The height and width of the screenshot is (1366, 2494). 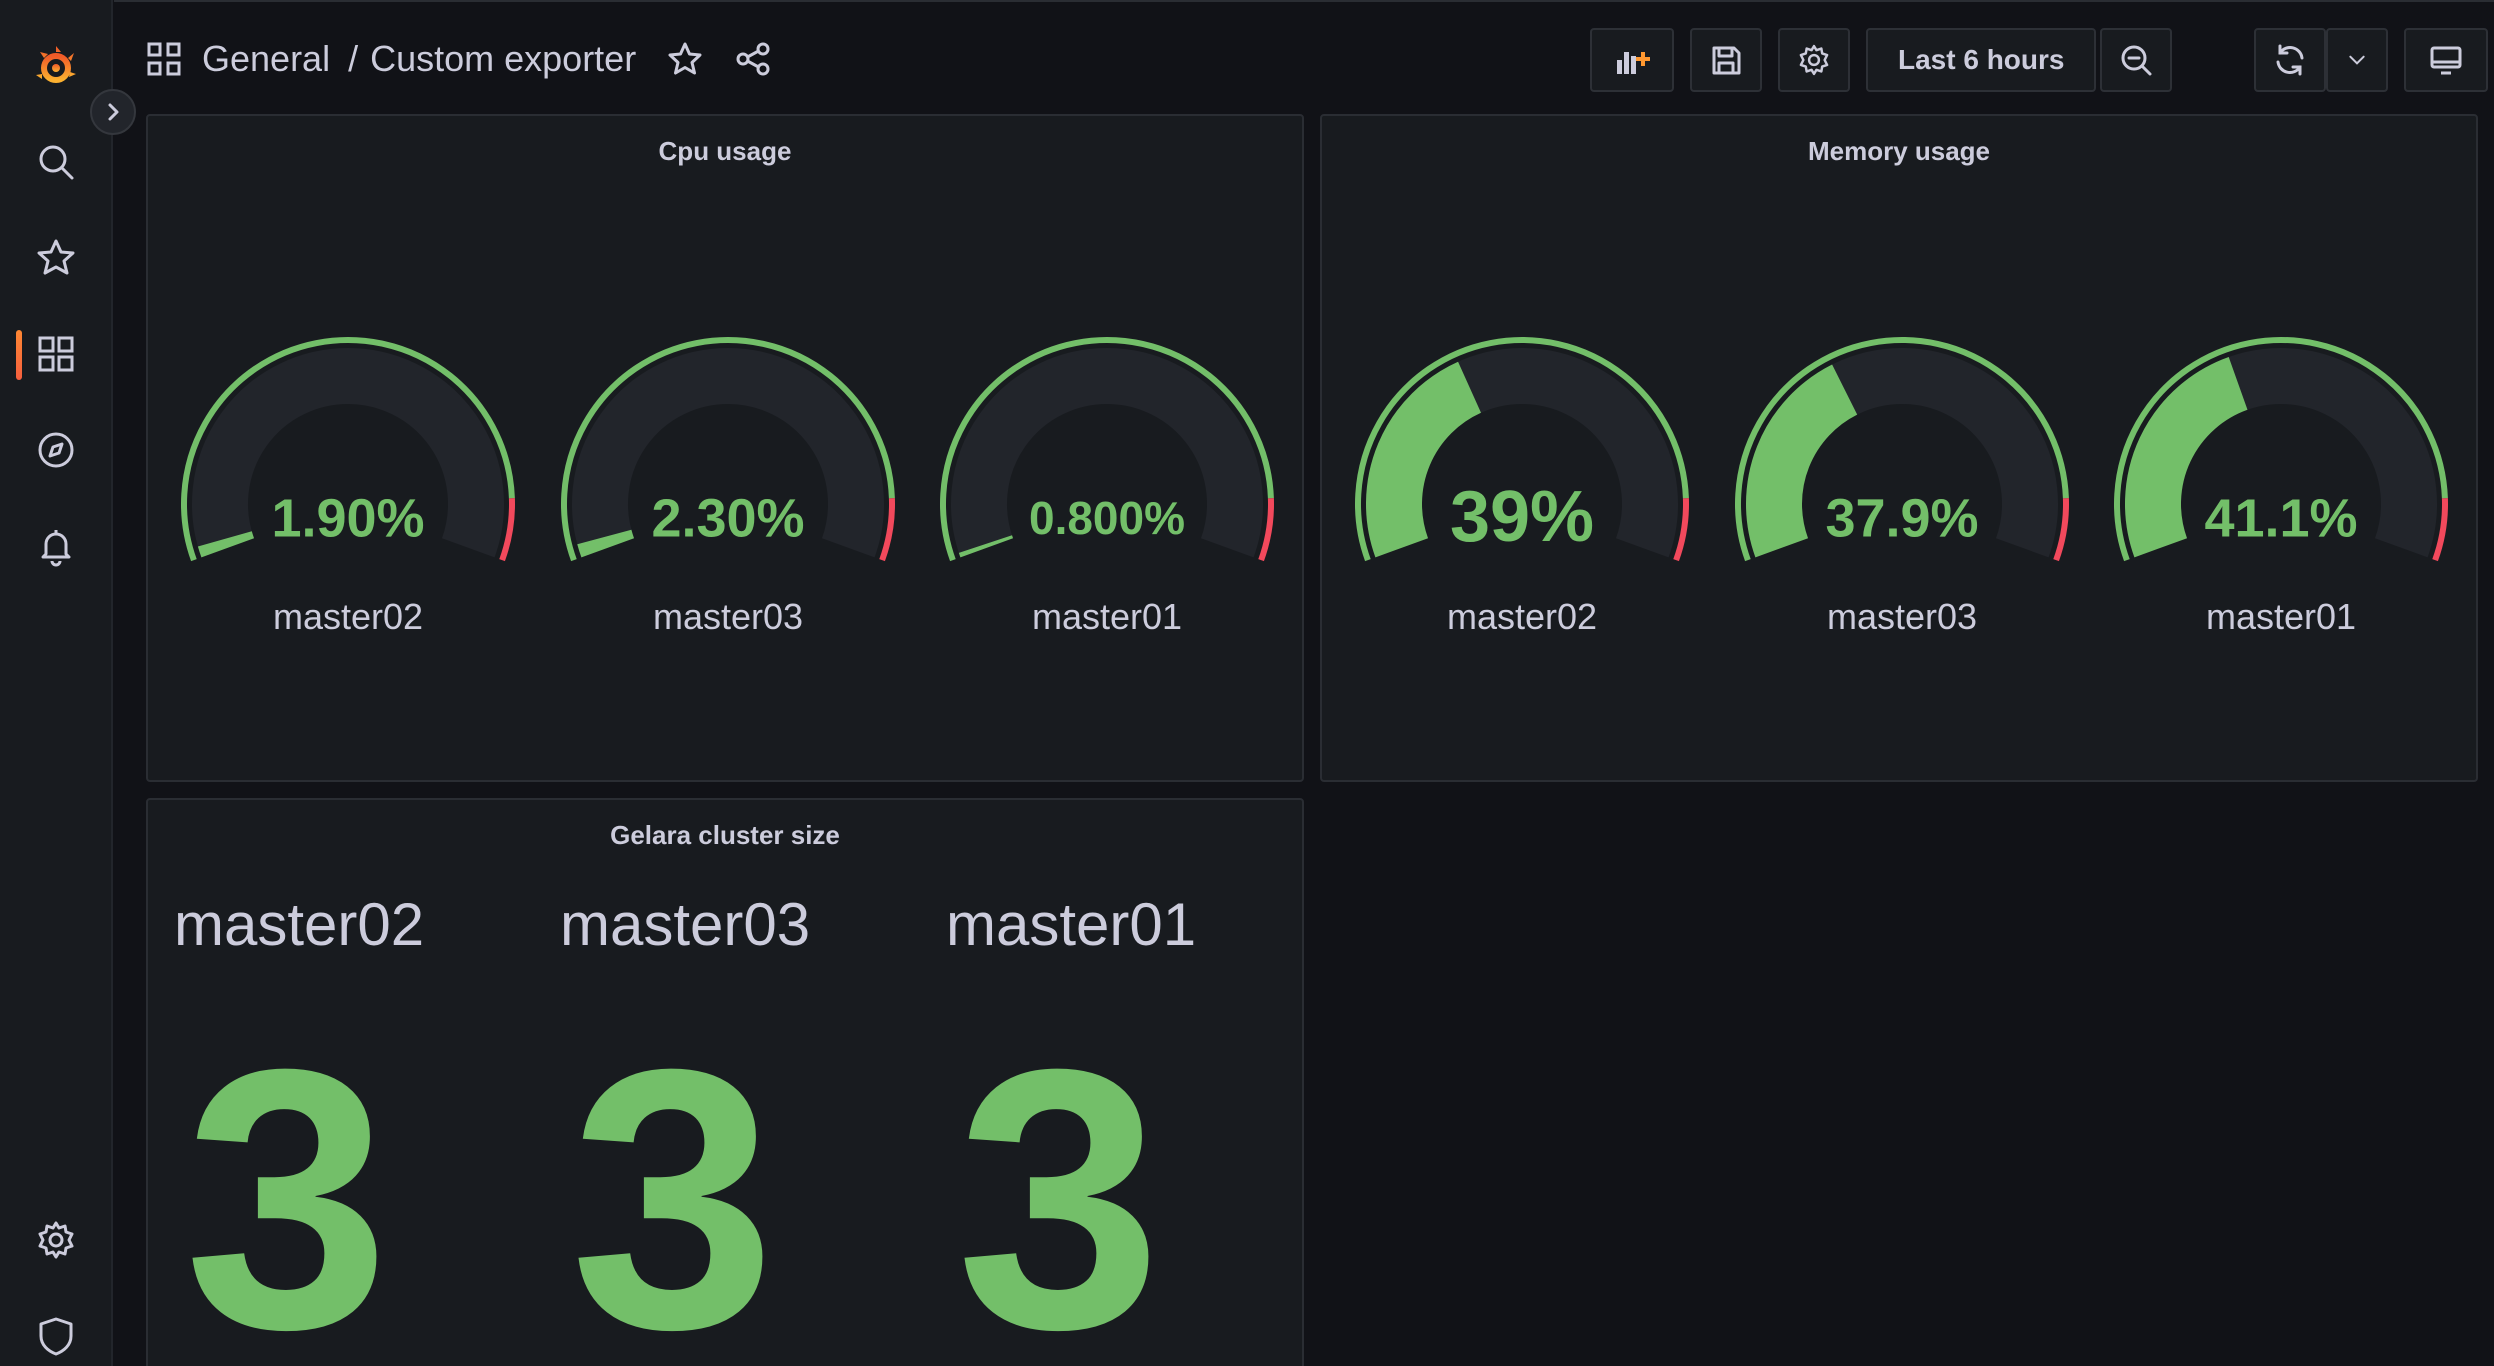 I want to click on breadcrumb-folder-link: General, so click(x=266, y=59).